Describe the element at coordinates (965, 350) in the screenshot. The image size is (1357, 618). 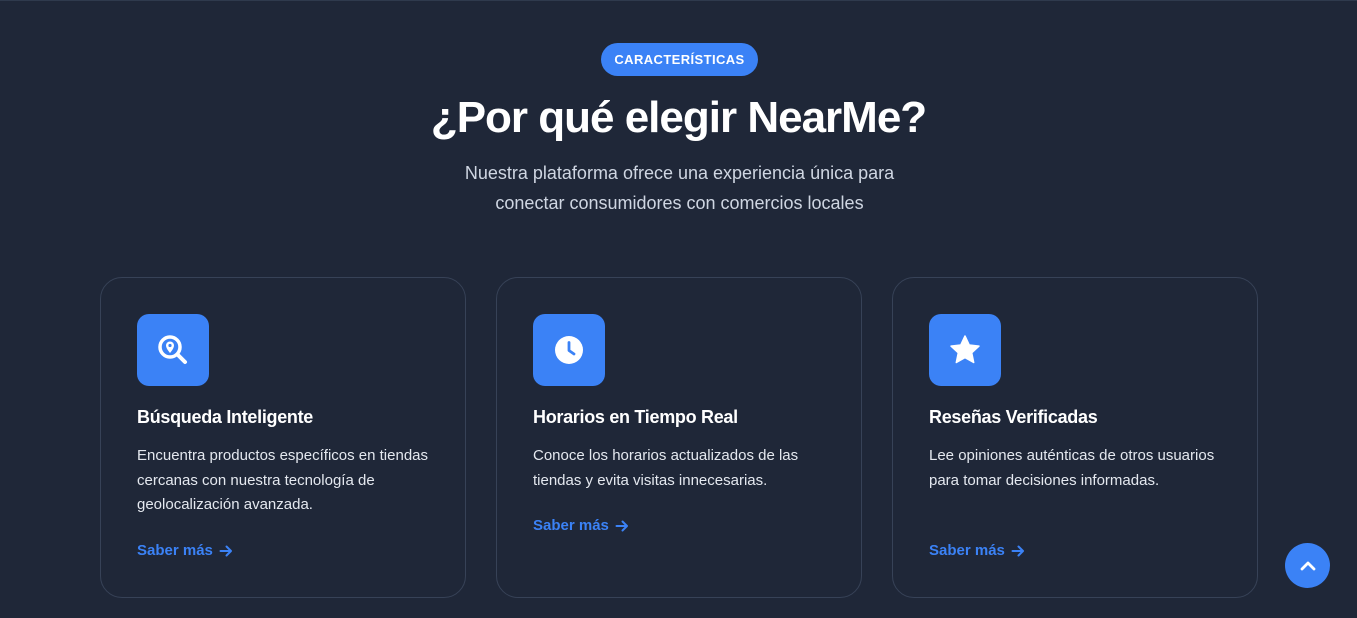
I see `star-icon` at that location.